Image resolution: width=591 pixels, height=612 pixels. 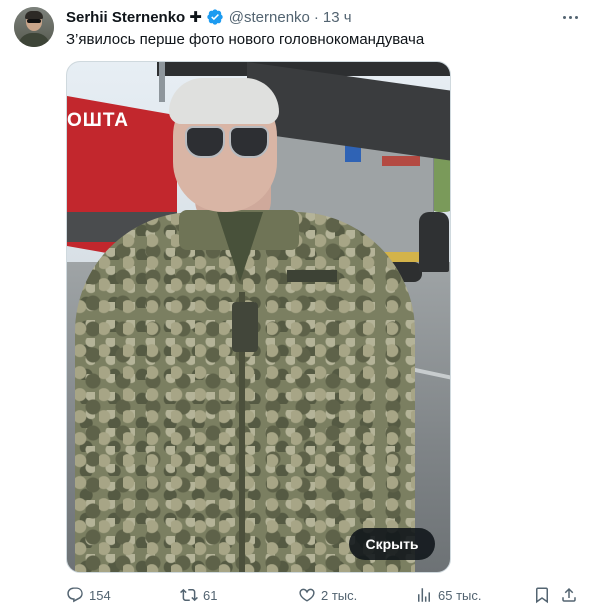 I want to click on share-icon, so click(x=569, y=594).